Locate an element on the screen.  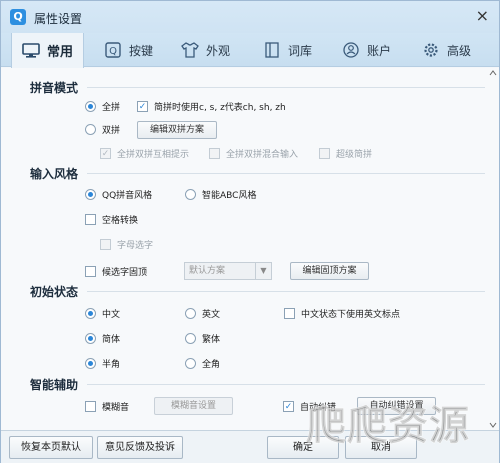
restore-defaults-button: 恢复本页默认 is located at coordinates (51, 447).